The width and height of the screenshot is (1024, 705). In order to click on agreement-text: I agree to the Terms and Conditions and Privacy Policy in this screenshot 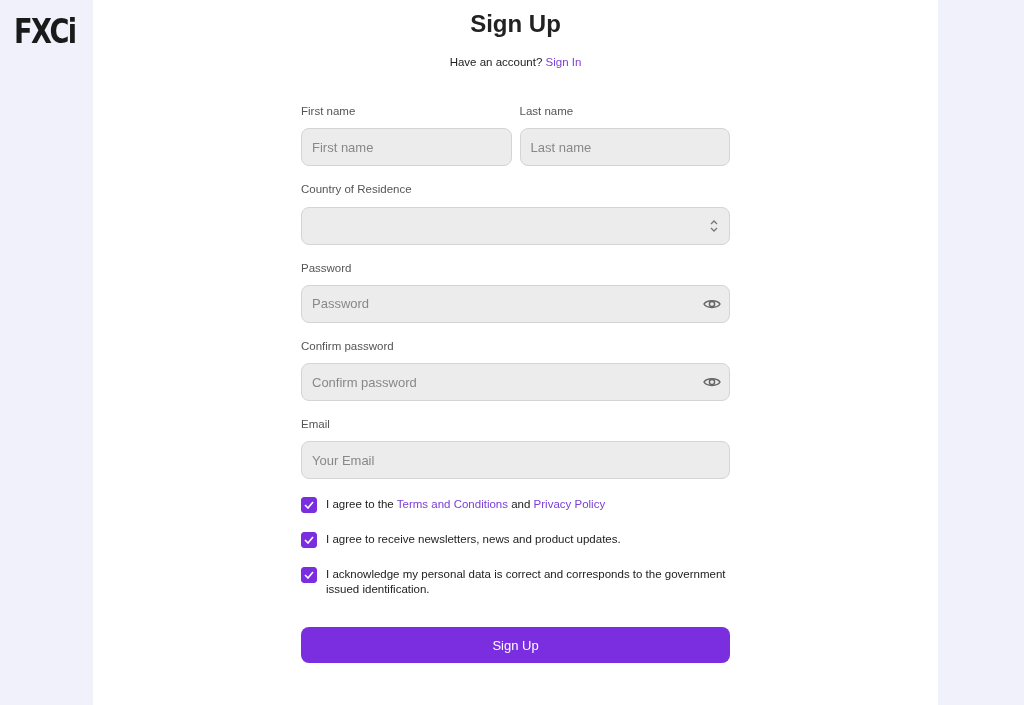, I will do `click(466, 505)`.